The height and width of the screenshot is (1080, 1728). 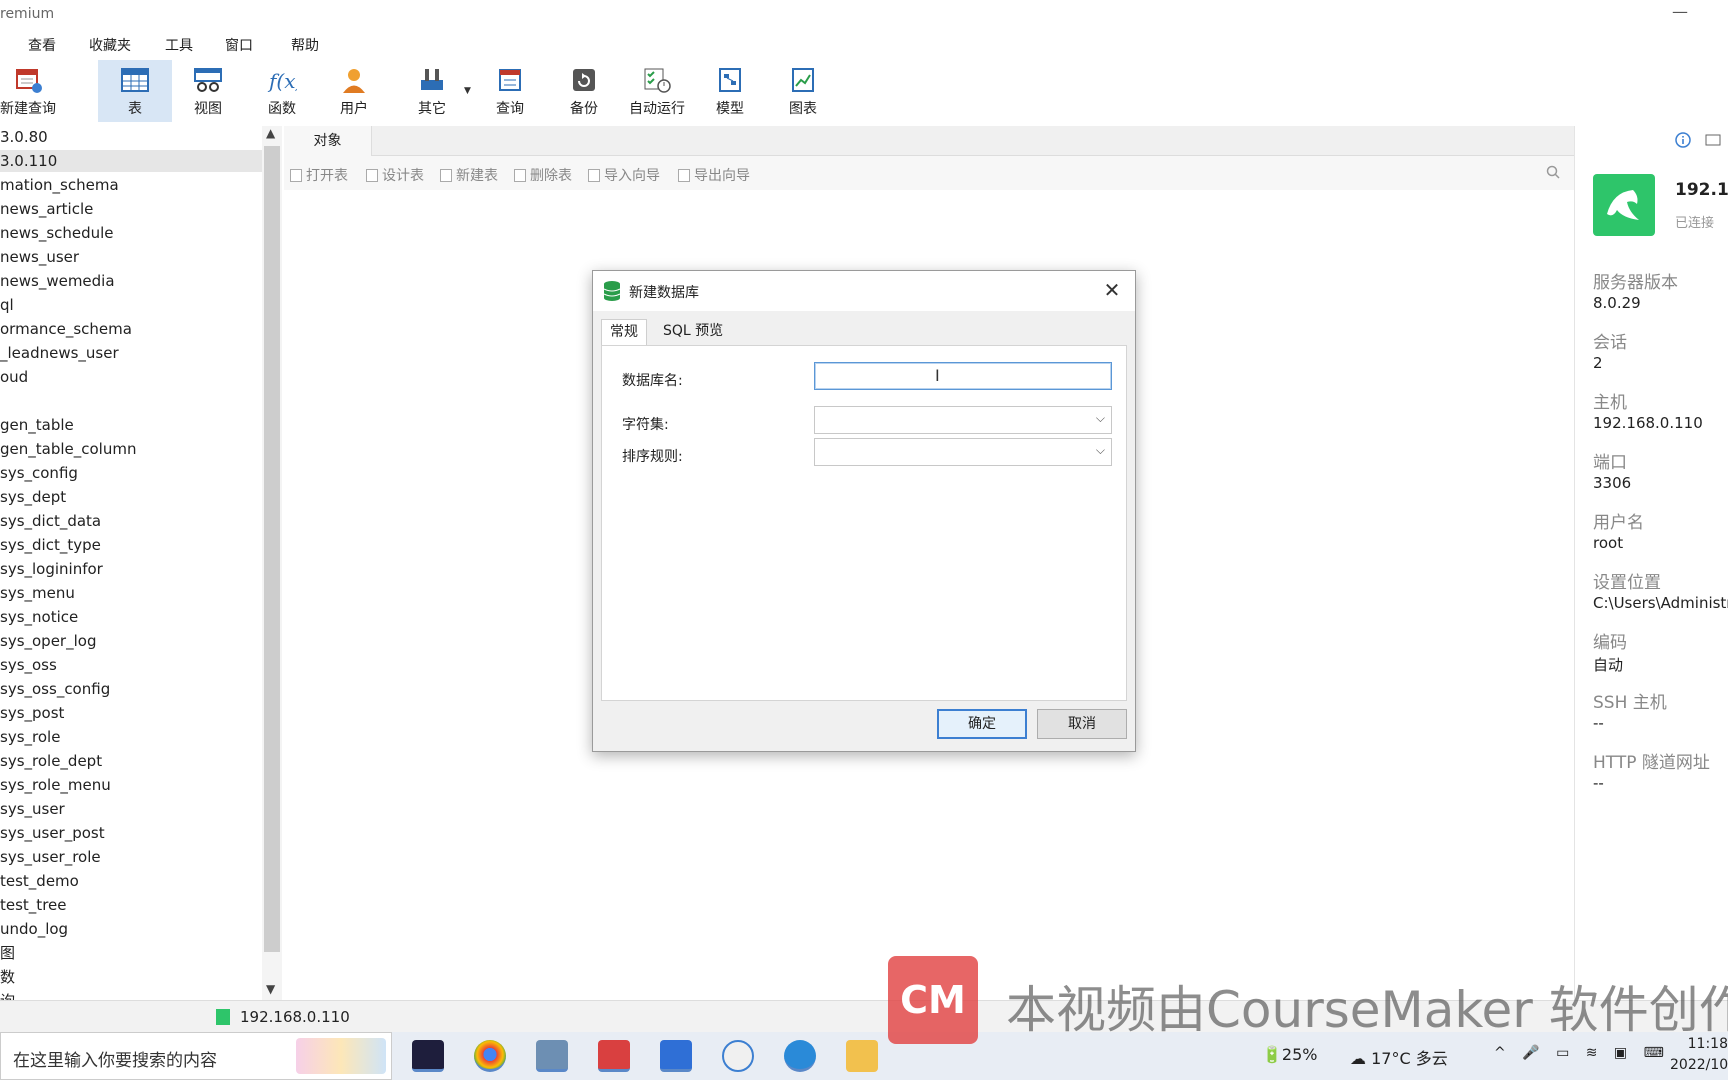 I want to click on scroll-thumb, so click(x=272, y=549).